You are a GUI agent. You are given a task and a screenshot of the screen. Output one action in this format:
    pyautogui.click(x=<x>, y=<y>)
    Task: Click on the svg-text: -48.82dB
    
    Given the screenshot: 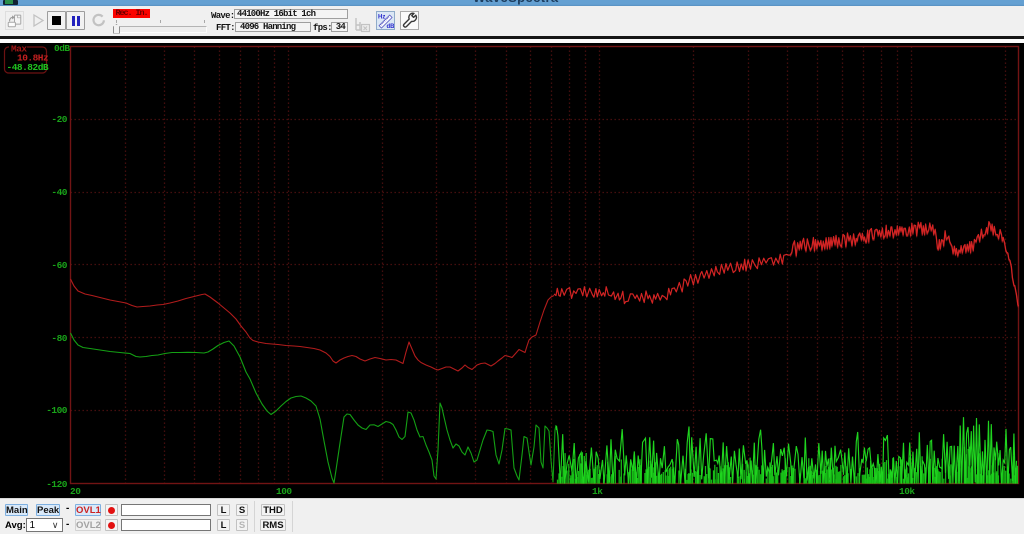 What is the action you would take?
    pyautogui.click(x=28, y=67)
    